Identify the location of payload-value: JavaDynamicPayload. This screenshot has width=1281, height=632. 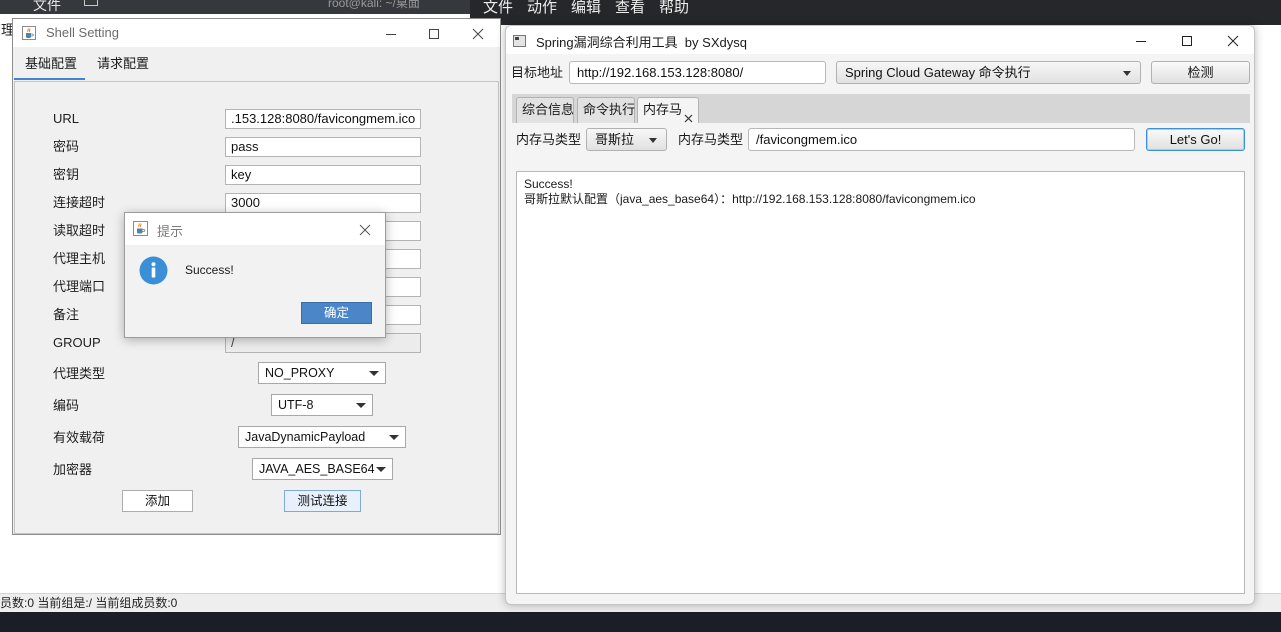
(305, 437).